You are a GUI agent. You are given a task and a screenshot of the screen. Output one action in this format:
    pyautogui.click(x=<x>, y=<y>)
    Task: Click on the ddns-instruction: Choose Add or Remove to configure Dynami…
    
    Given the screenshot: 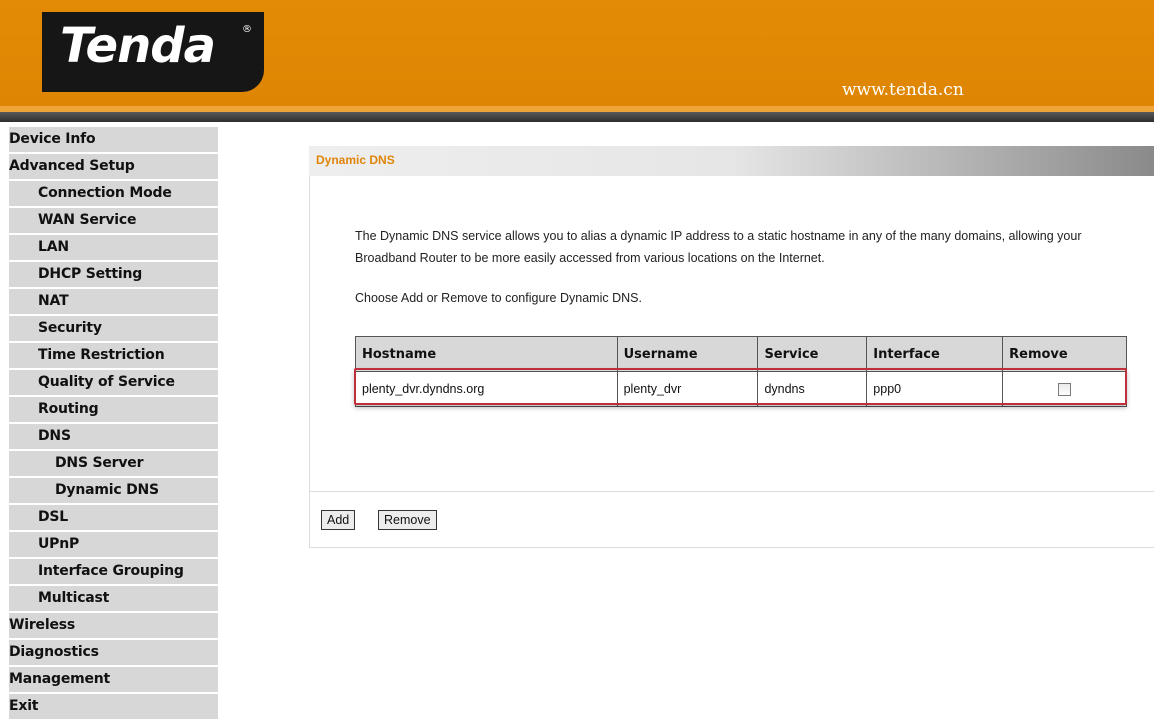 What is the action you would take?
    pyautogui.click(x=498, y=298)
    